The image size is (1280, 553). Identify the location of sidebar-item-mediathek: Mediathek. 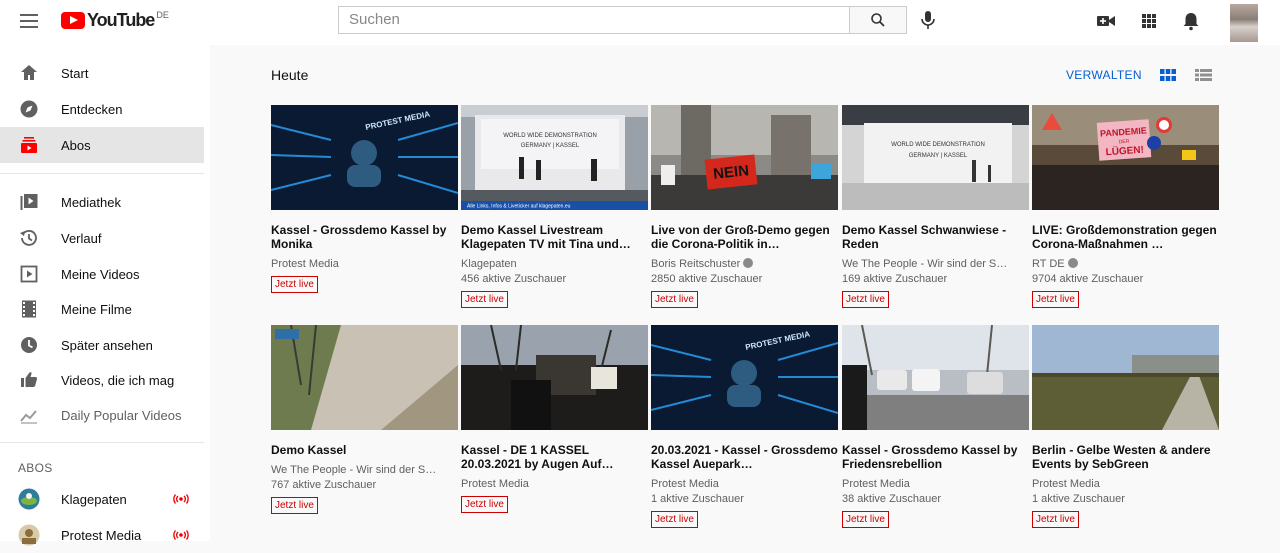
(102, 202).